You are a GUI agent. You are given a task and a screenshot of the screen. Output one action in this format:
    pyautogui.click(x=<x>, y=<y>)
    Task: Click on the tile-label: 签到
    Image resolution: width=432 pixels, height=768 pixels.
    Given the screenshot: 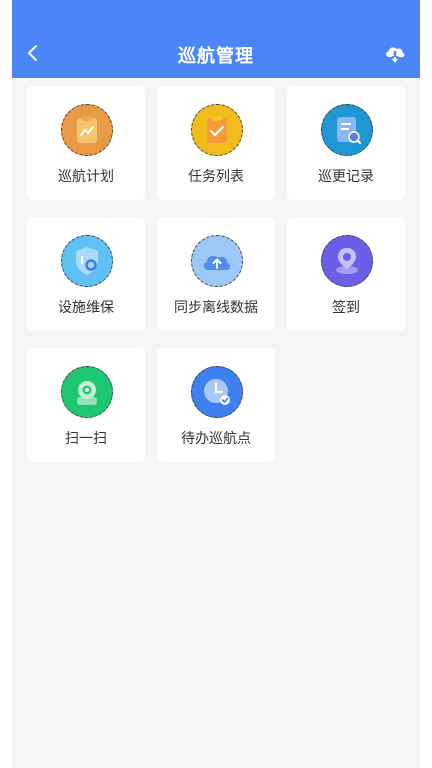 What is the action you would take?
    pyautogui.click(x=346, y=308)
    